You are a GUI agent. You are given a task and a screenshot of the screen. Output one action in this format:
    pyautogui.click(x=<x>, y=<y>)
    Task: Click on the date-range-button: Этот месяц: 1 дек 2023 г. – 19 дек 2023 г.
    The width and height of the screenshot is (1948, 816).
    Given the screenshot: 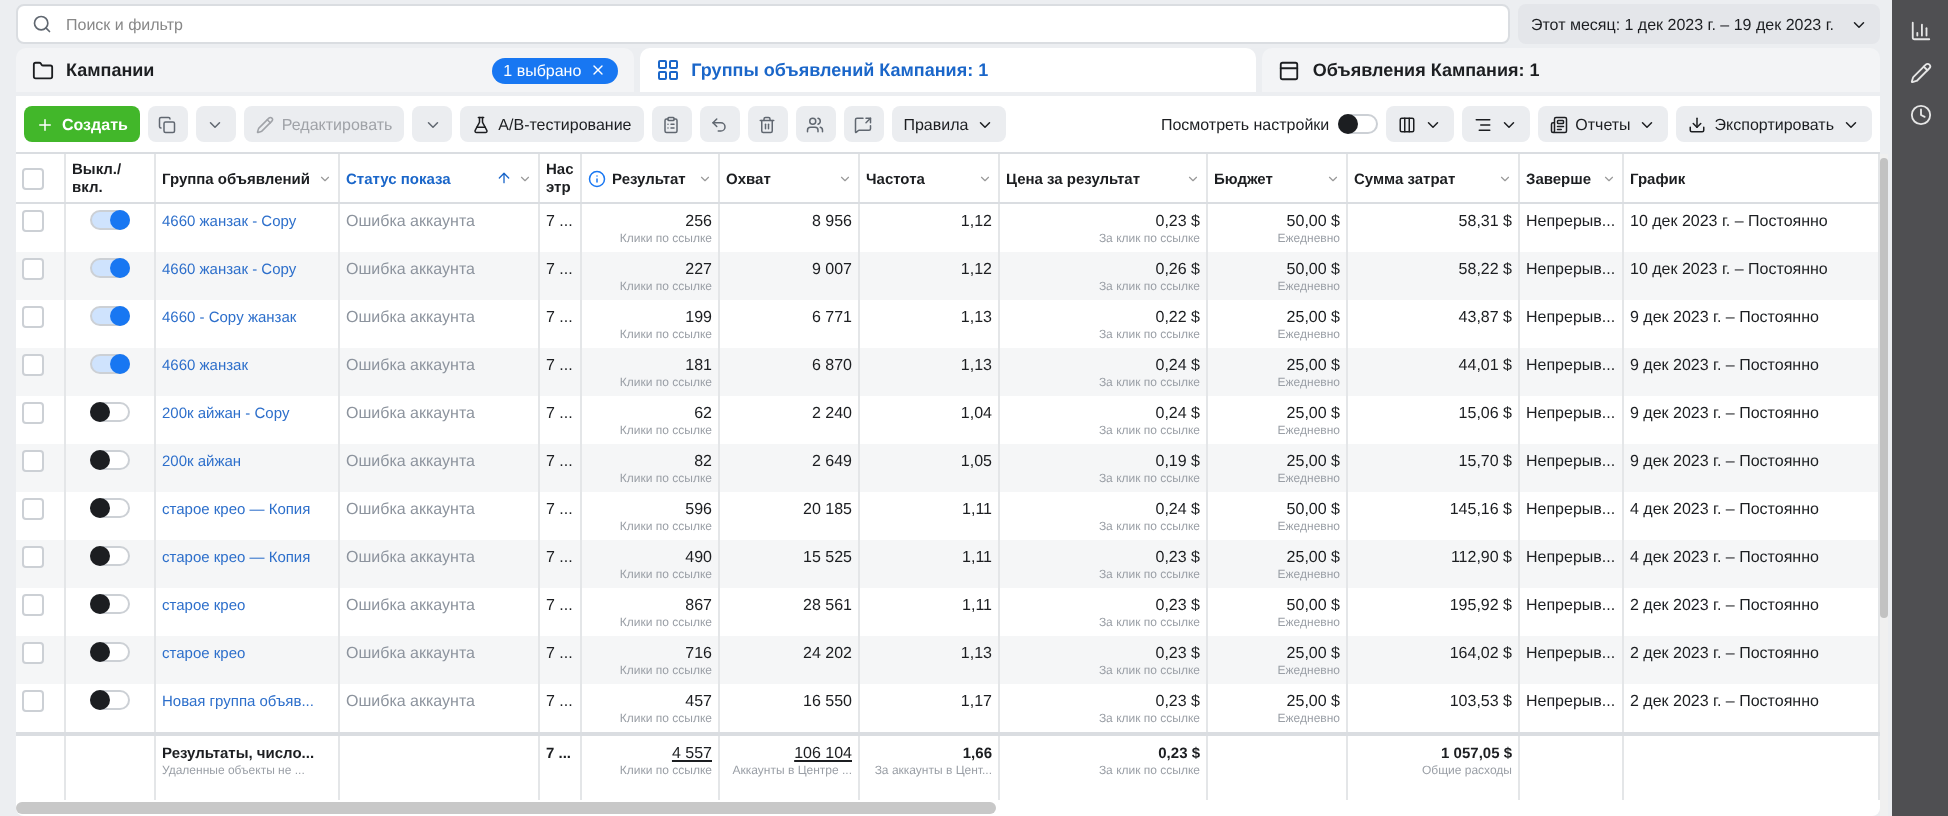 What is the action you would take?
    pyautogui.click(x=1699, y=24)
    